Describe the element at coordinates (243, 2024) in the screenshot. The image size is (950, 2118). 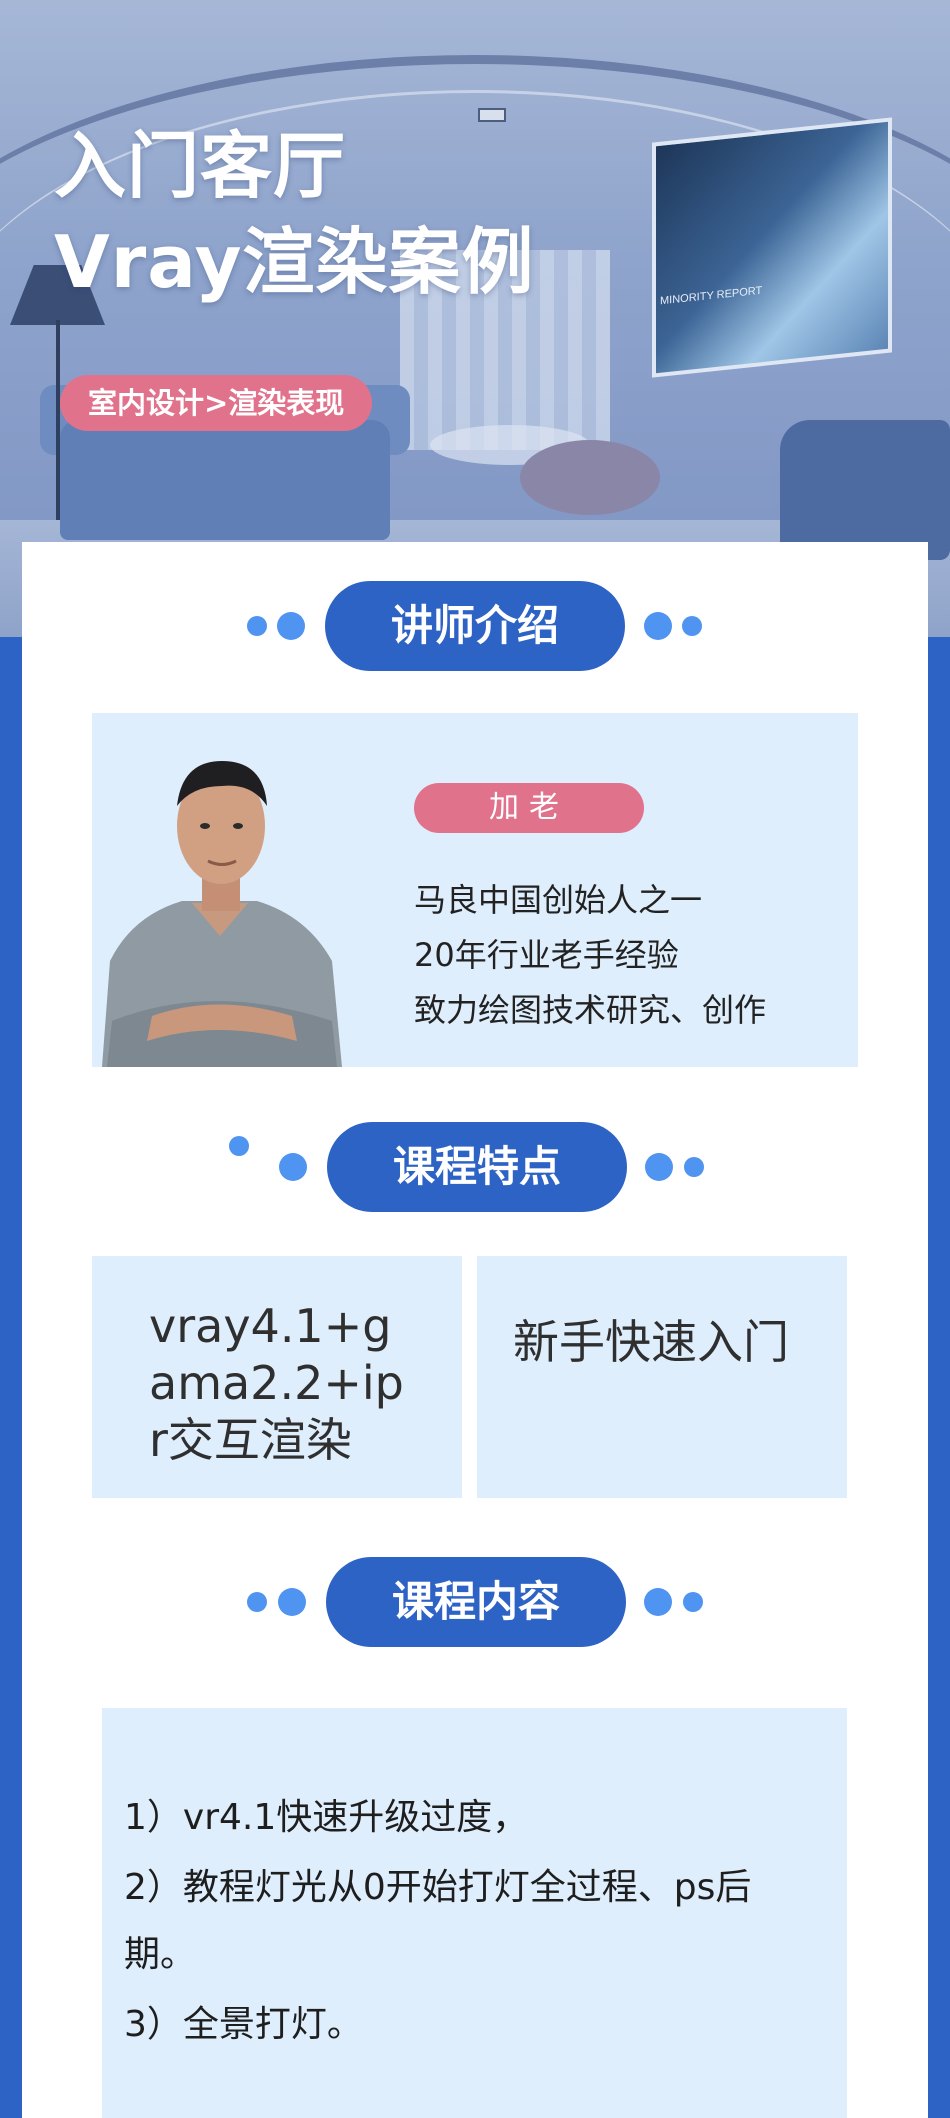
I see `content-item: 3）全景打灯。` at that location.